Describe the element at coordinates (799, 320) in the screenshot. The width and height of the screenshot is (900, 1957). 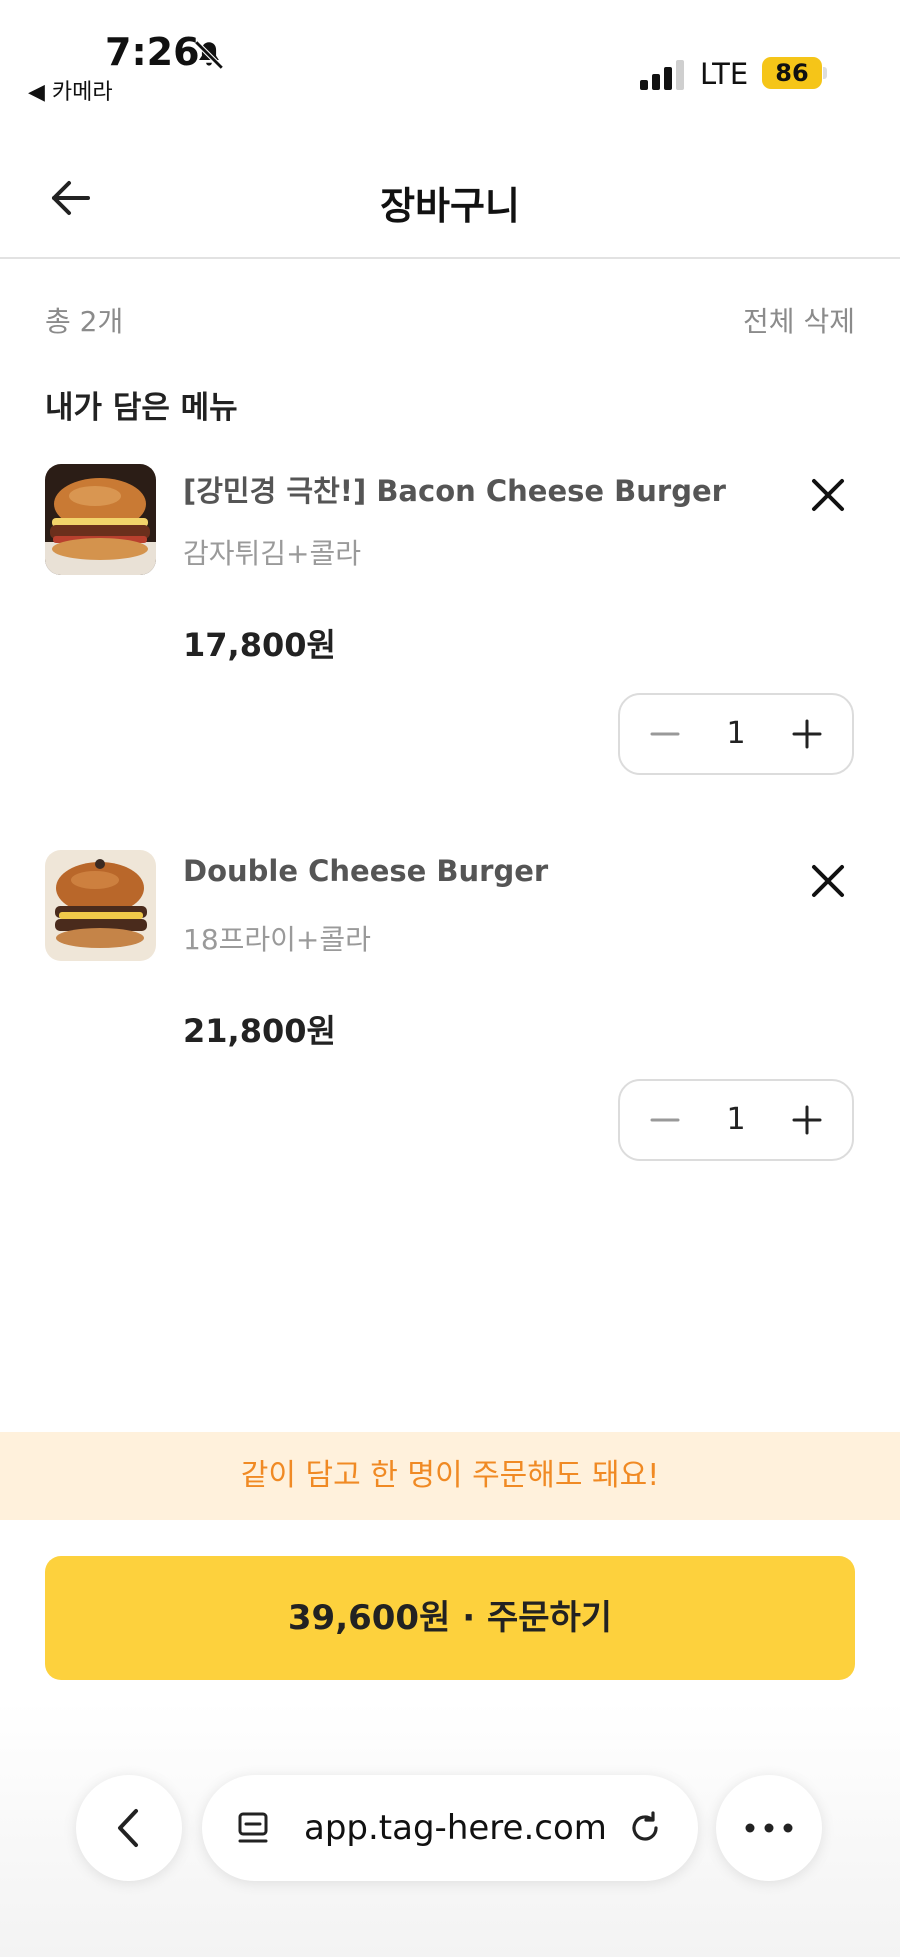
I see `delete-all-button: 전체 삭제` at that location.